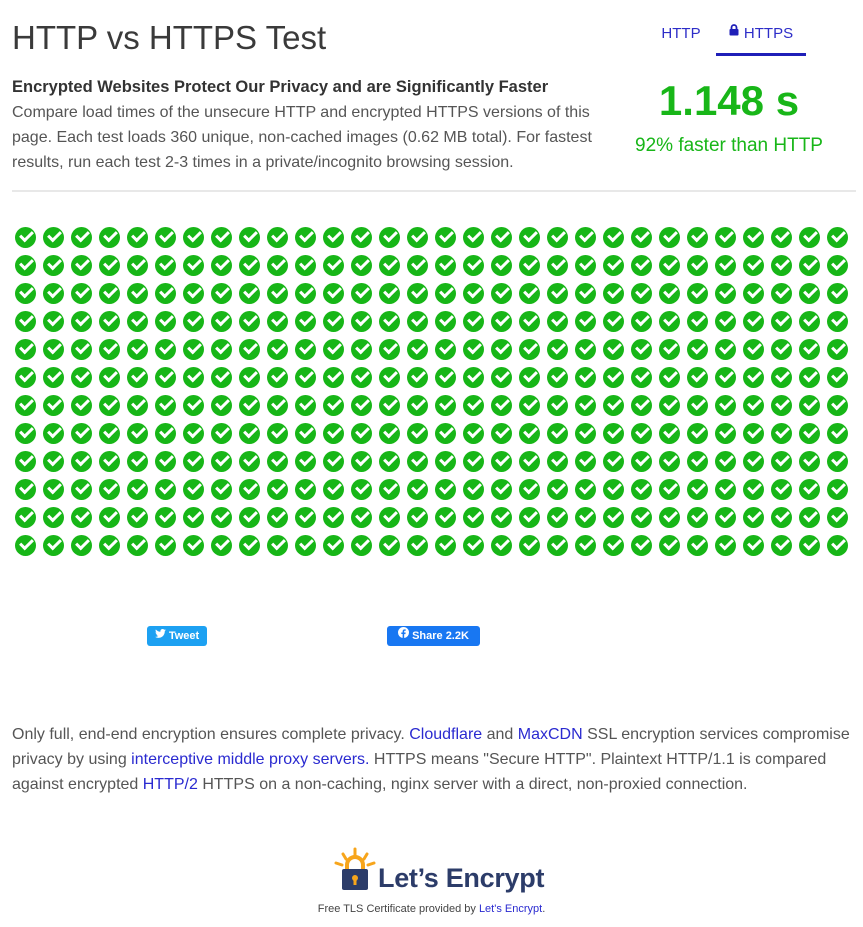 The height and width of the screenshot is (927, 863). I want to click on proxy-servers-link: interceptive middle proxy servers., so click(250, 759).